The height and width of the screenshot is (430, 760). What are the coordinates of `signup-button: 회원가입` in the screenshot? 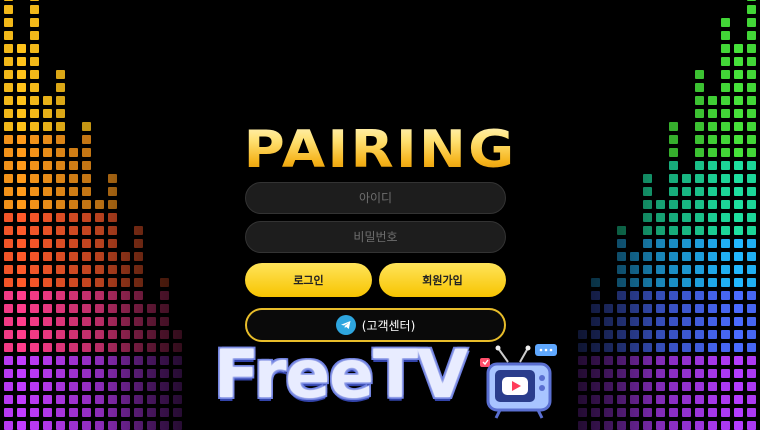 It's located at (442, 280).